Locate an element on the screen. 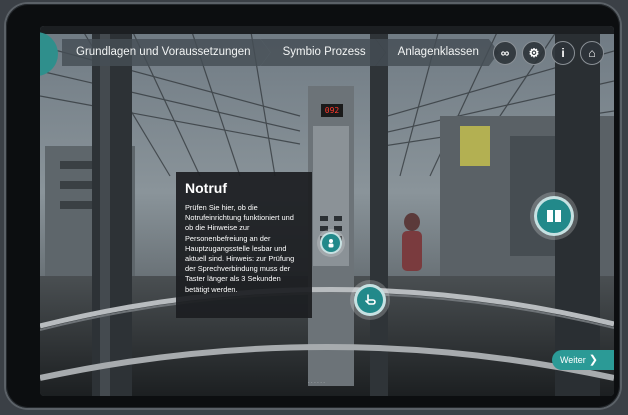  bottom-hint: · · · · · · is located at coordinates (316, 383).